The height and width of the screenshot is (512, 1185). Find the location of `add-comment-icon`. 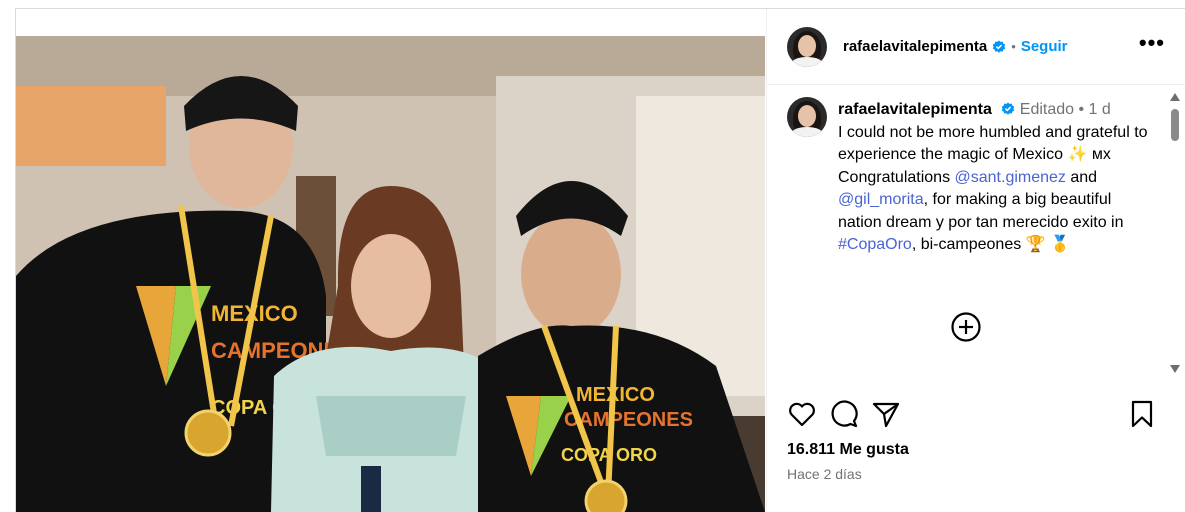

add-comment-icon is located at coordinates (966, 327).